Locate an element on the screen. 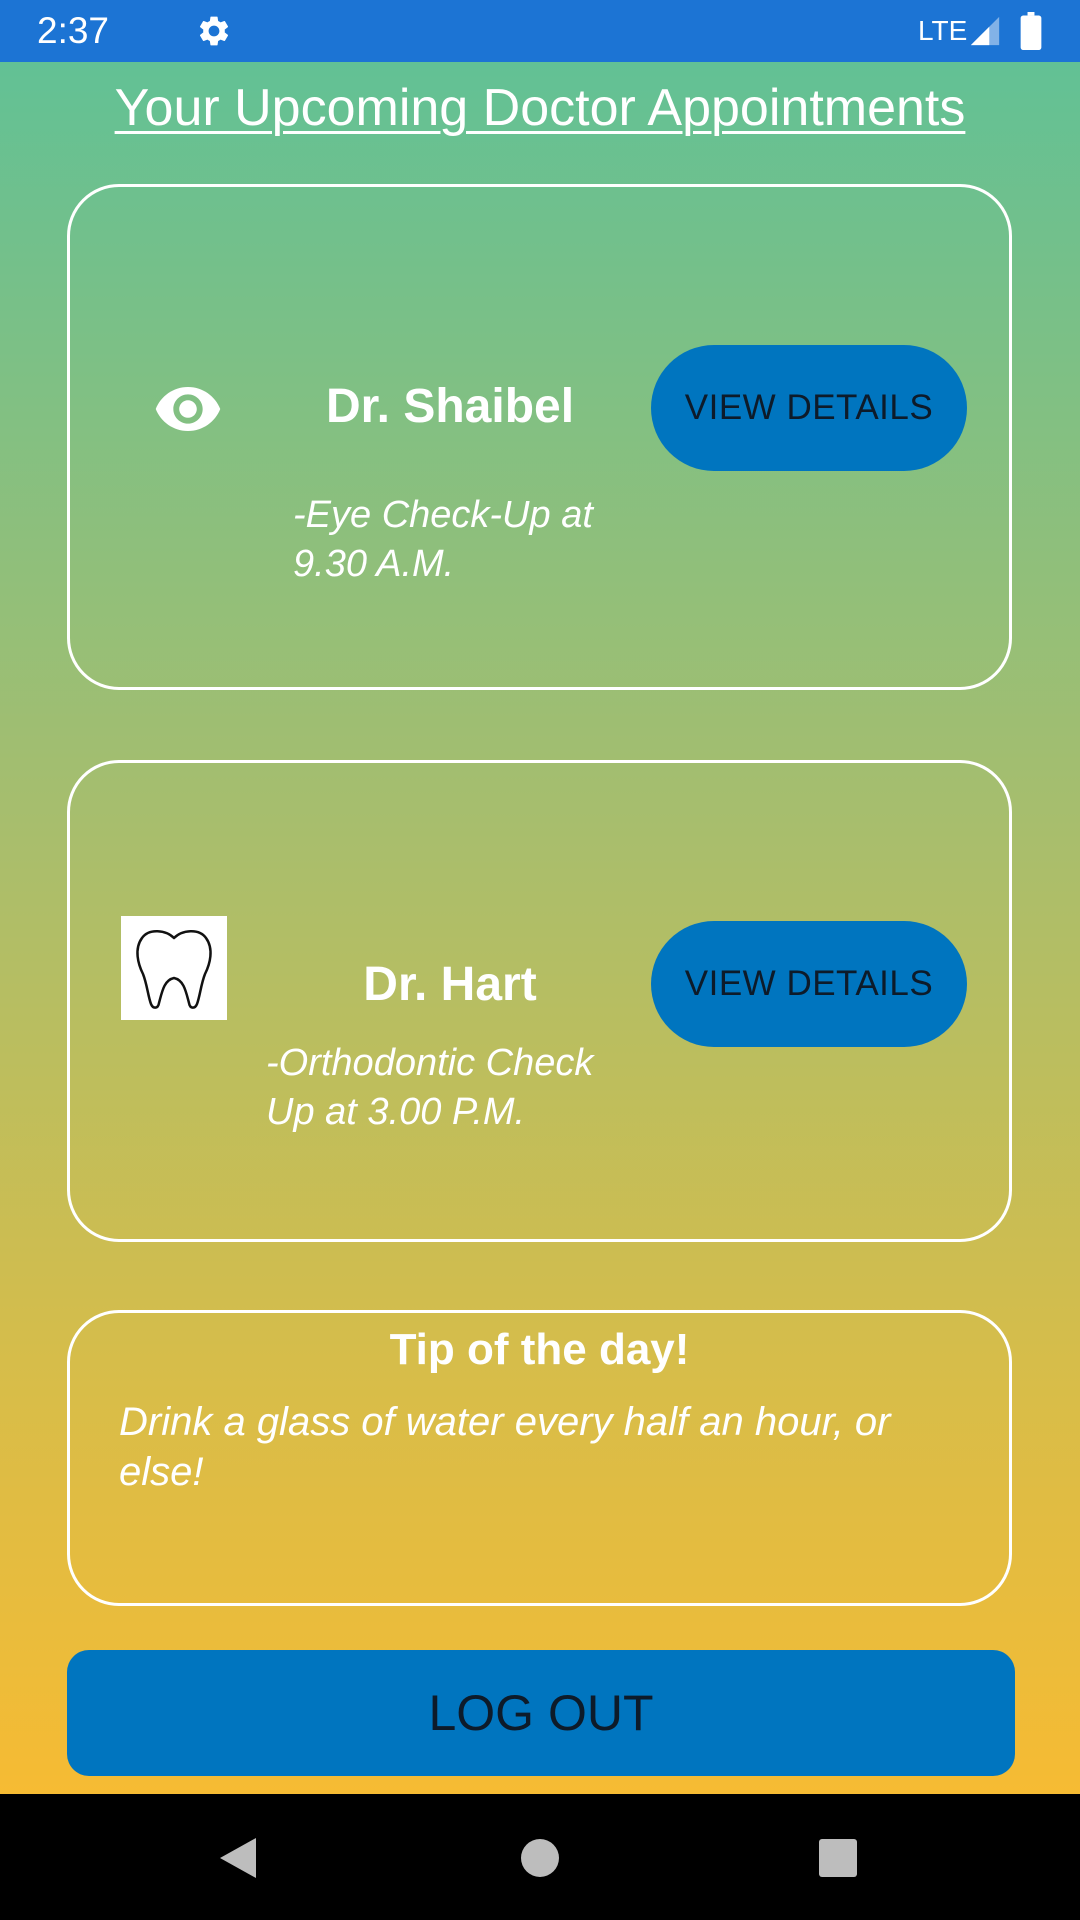 Image resolution: width=1080 pixels, height=1920 pixels. recents-icon is located at coordinates (838, 1858).